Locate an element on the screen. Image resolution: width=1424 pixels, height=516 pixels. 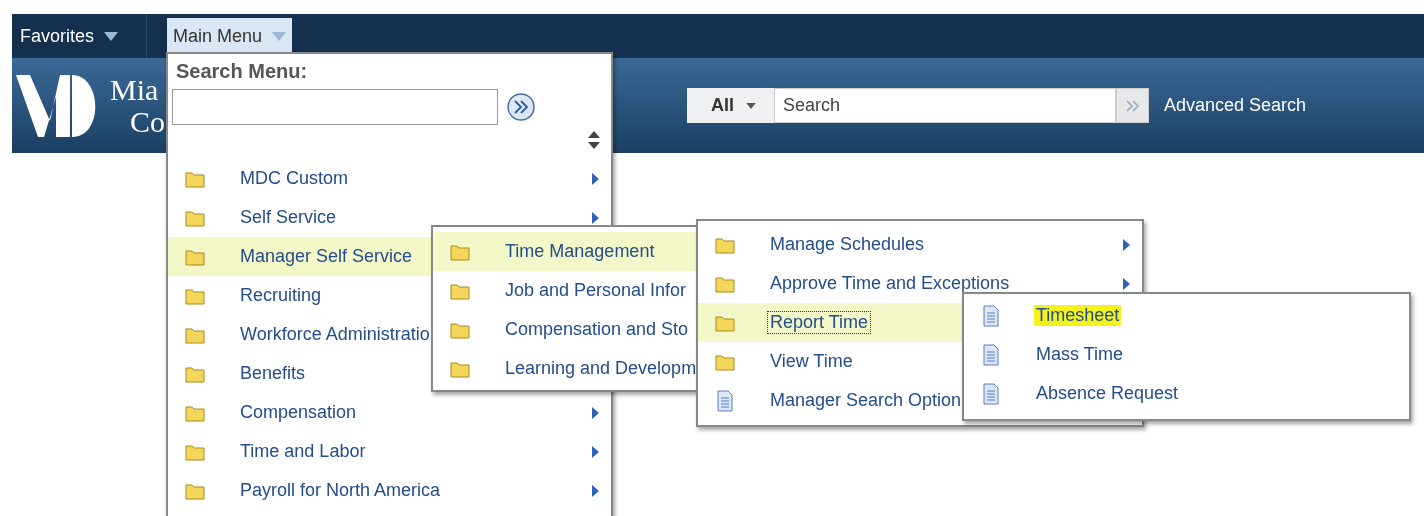
sort-icon is located at coordinates (594, 140).